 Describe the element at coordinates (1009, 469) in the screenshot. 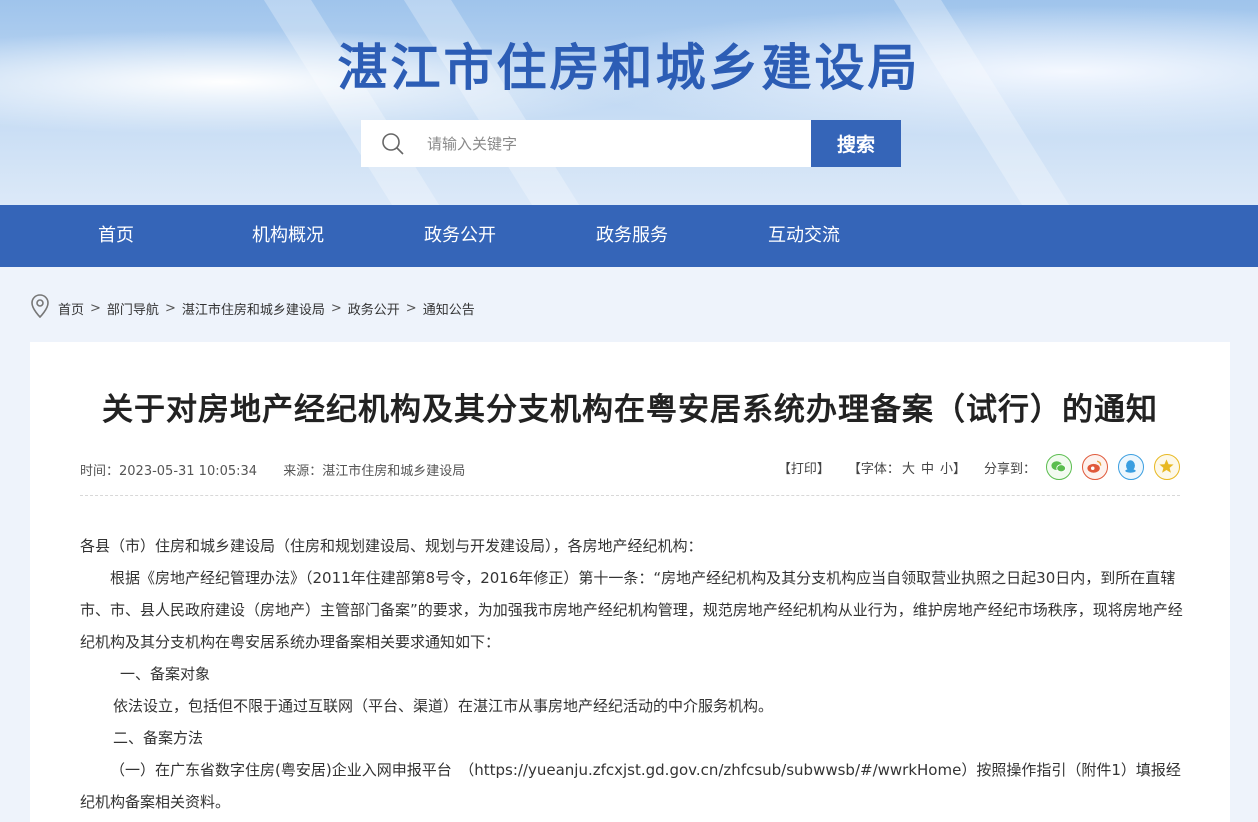

I see `share-label: 分享到：` at that location.